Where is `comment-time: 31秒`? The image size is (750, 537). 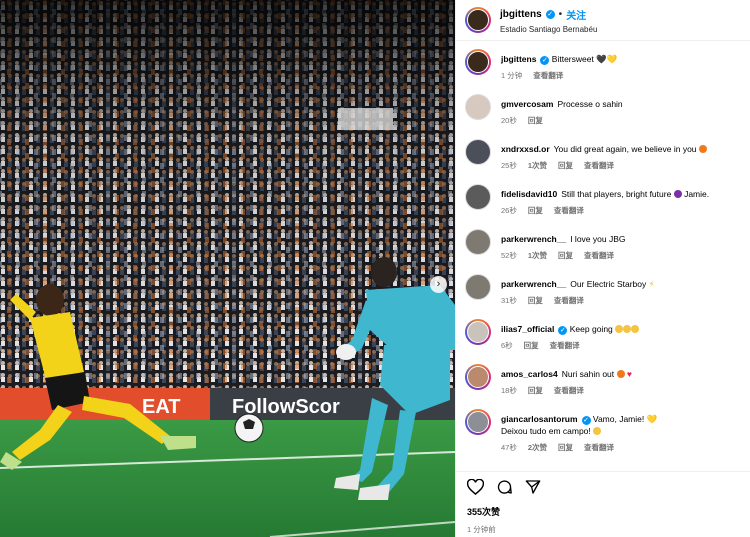 comment-time: 31秒 is located at coordinates (509, 300).